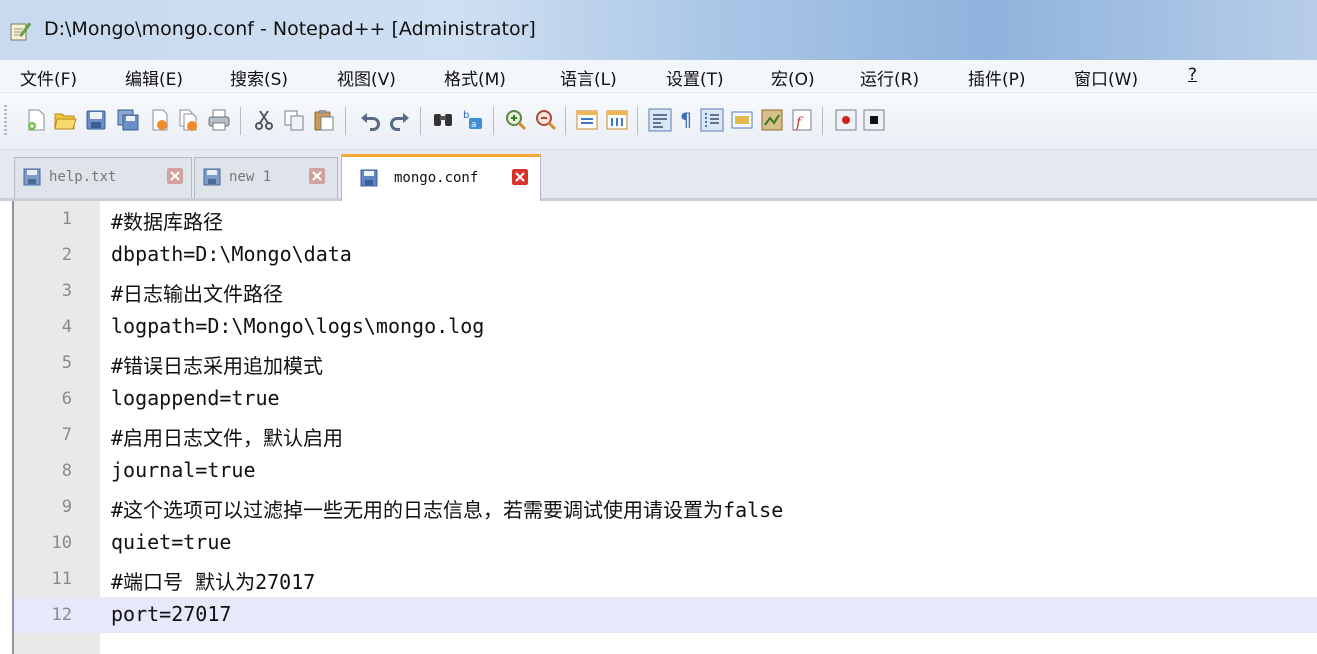 This screenshot has width=1317, height=654. What do you see at coordinates (96, 120) in the screenshot?
I see `save-icon` at bounding box center [96, 120].